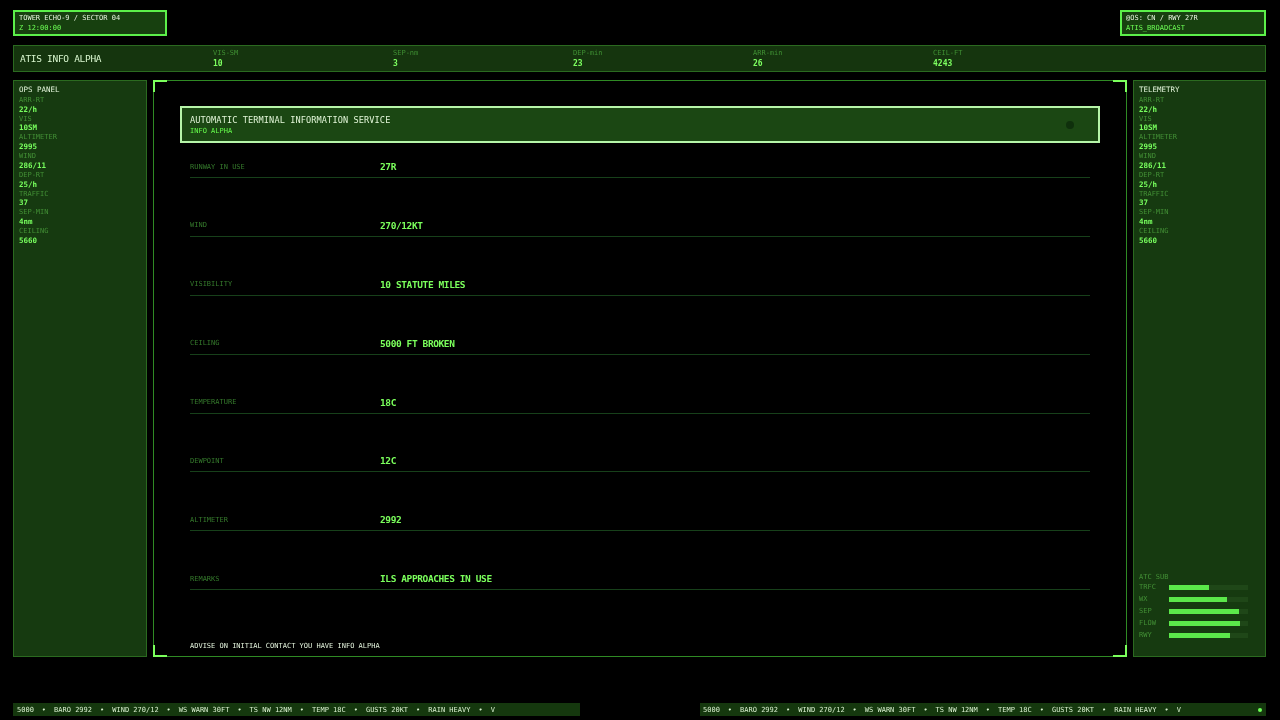 The width and height of the screenshot is (1280, 720). I want to click on stat-value: 3, so click(395, 63).